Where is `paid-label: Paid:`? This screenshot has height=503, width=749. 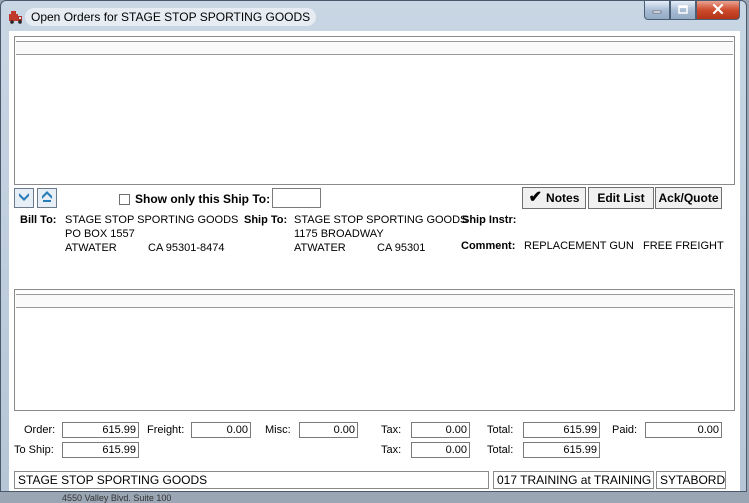
paid-label: Paid: is located at coordinates (625, 430).